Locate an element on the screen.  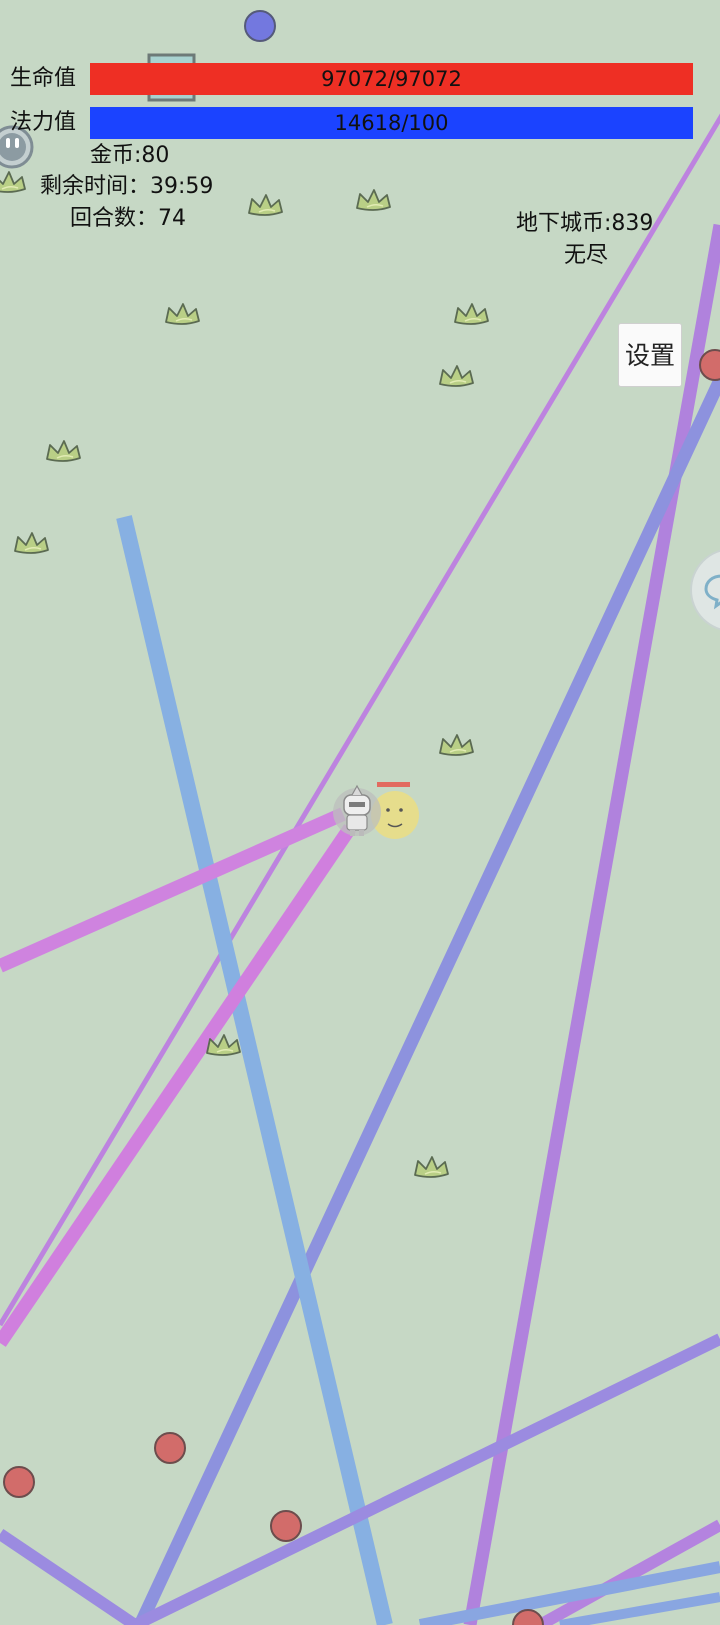
hp-label: 生命值 is located at coordinates (43, 78).